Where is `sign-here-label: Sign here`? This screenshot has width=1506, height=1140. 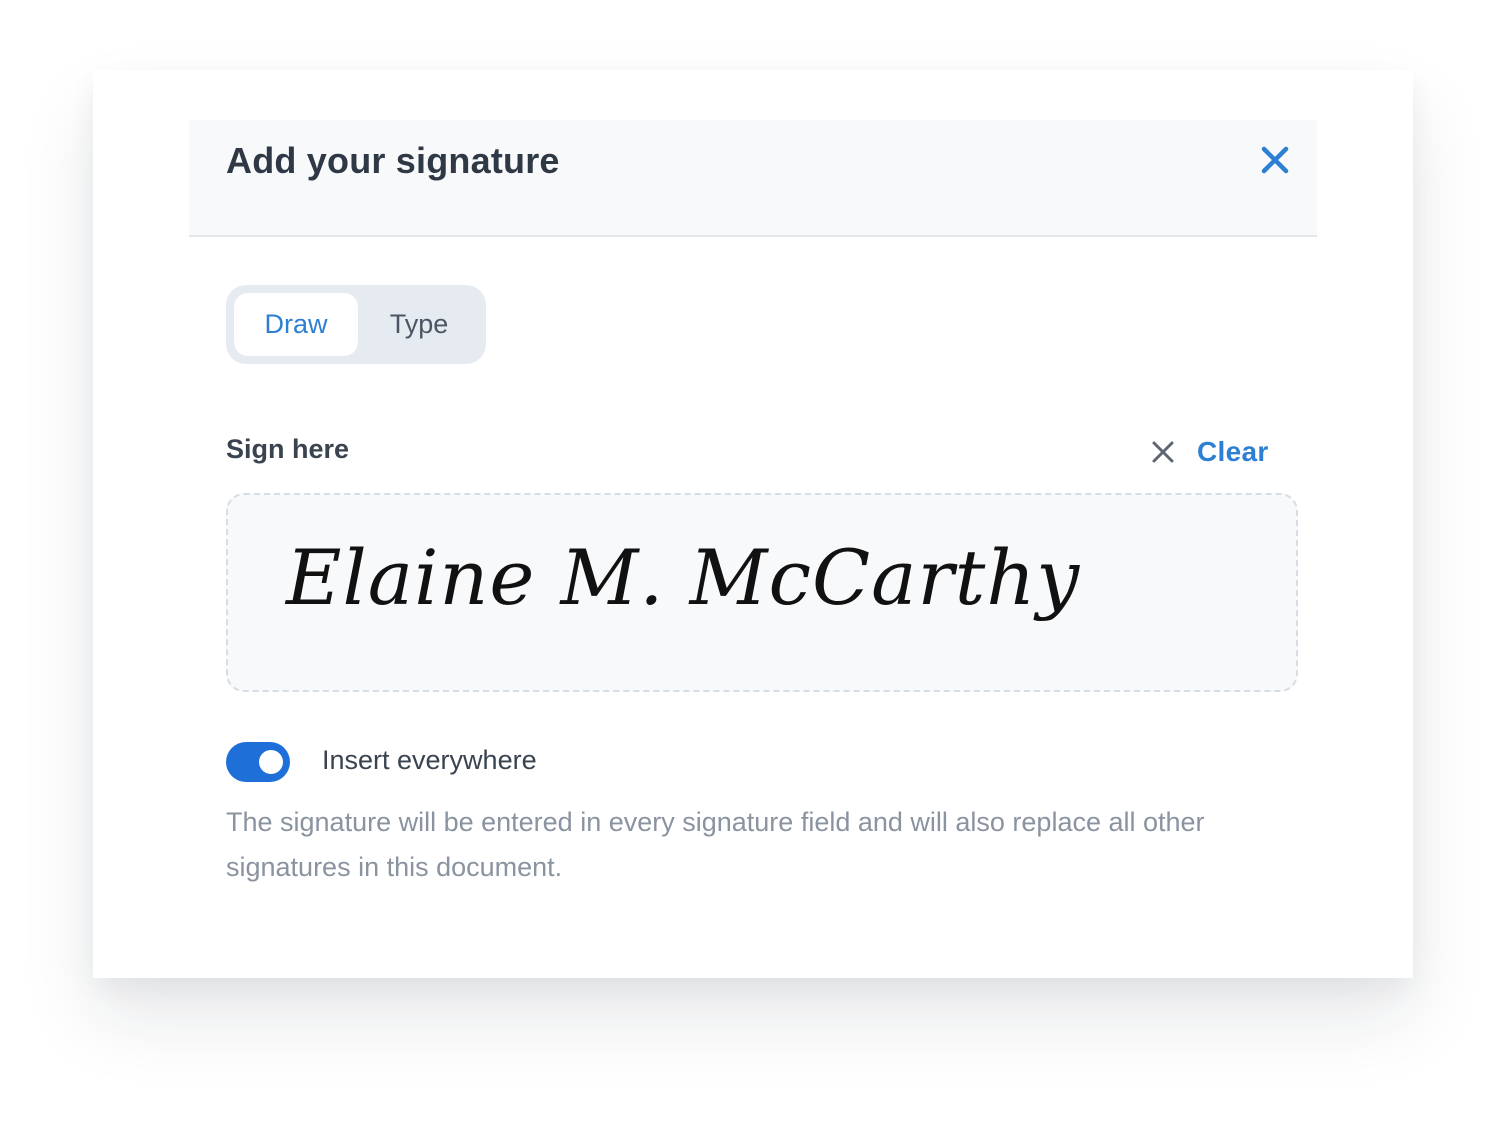
sign-here-label: Sign here is located at coordinates (288, 449).